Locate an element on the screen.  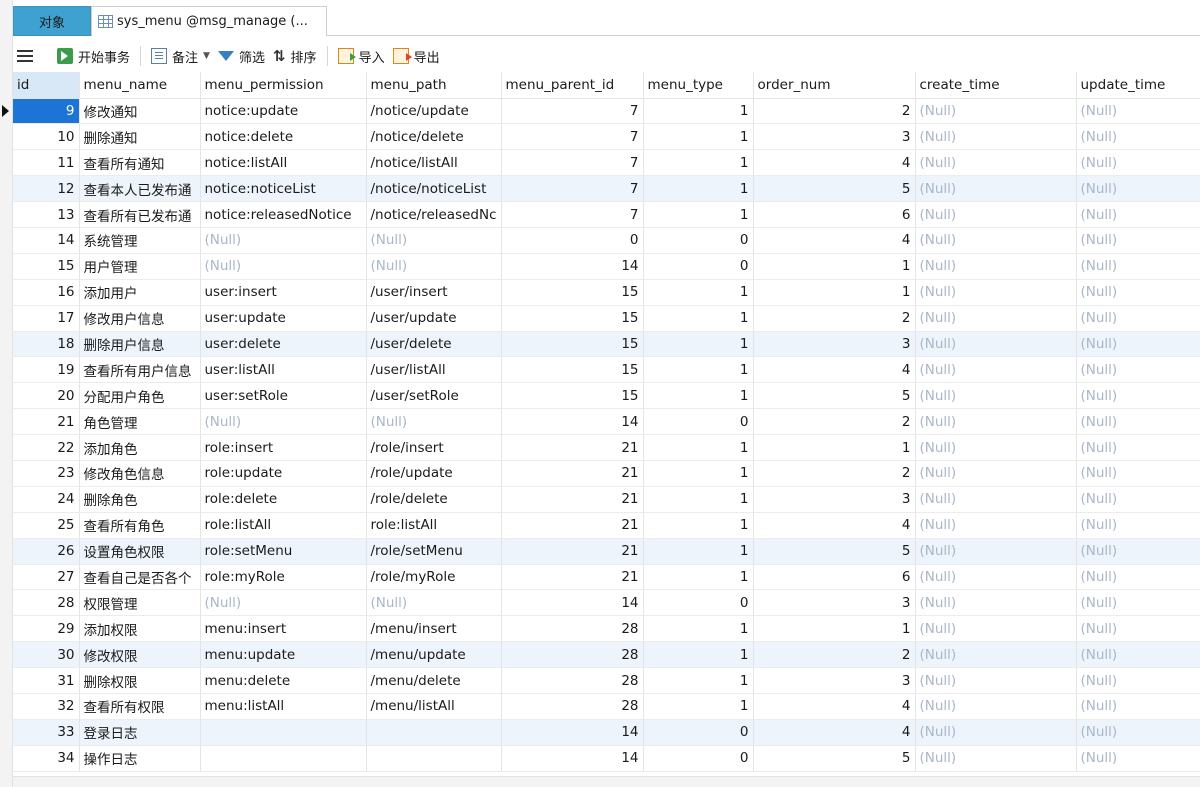
cell-menu-name: 用户管理 is located at coordinates (140, 266).